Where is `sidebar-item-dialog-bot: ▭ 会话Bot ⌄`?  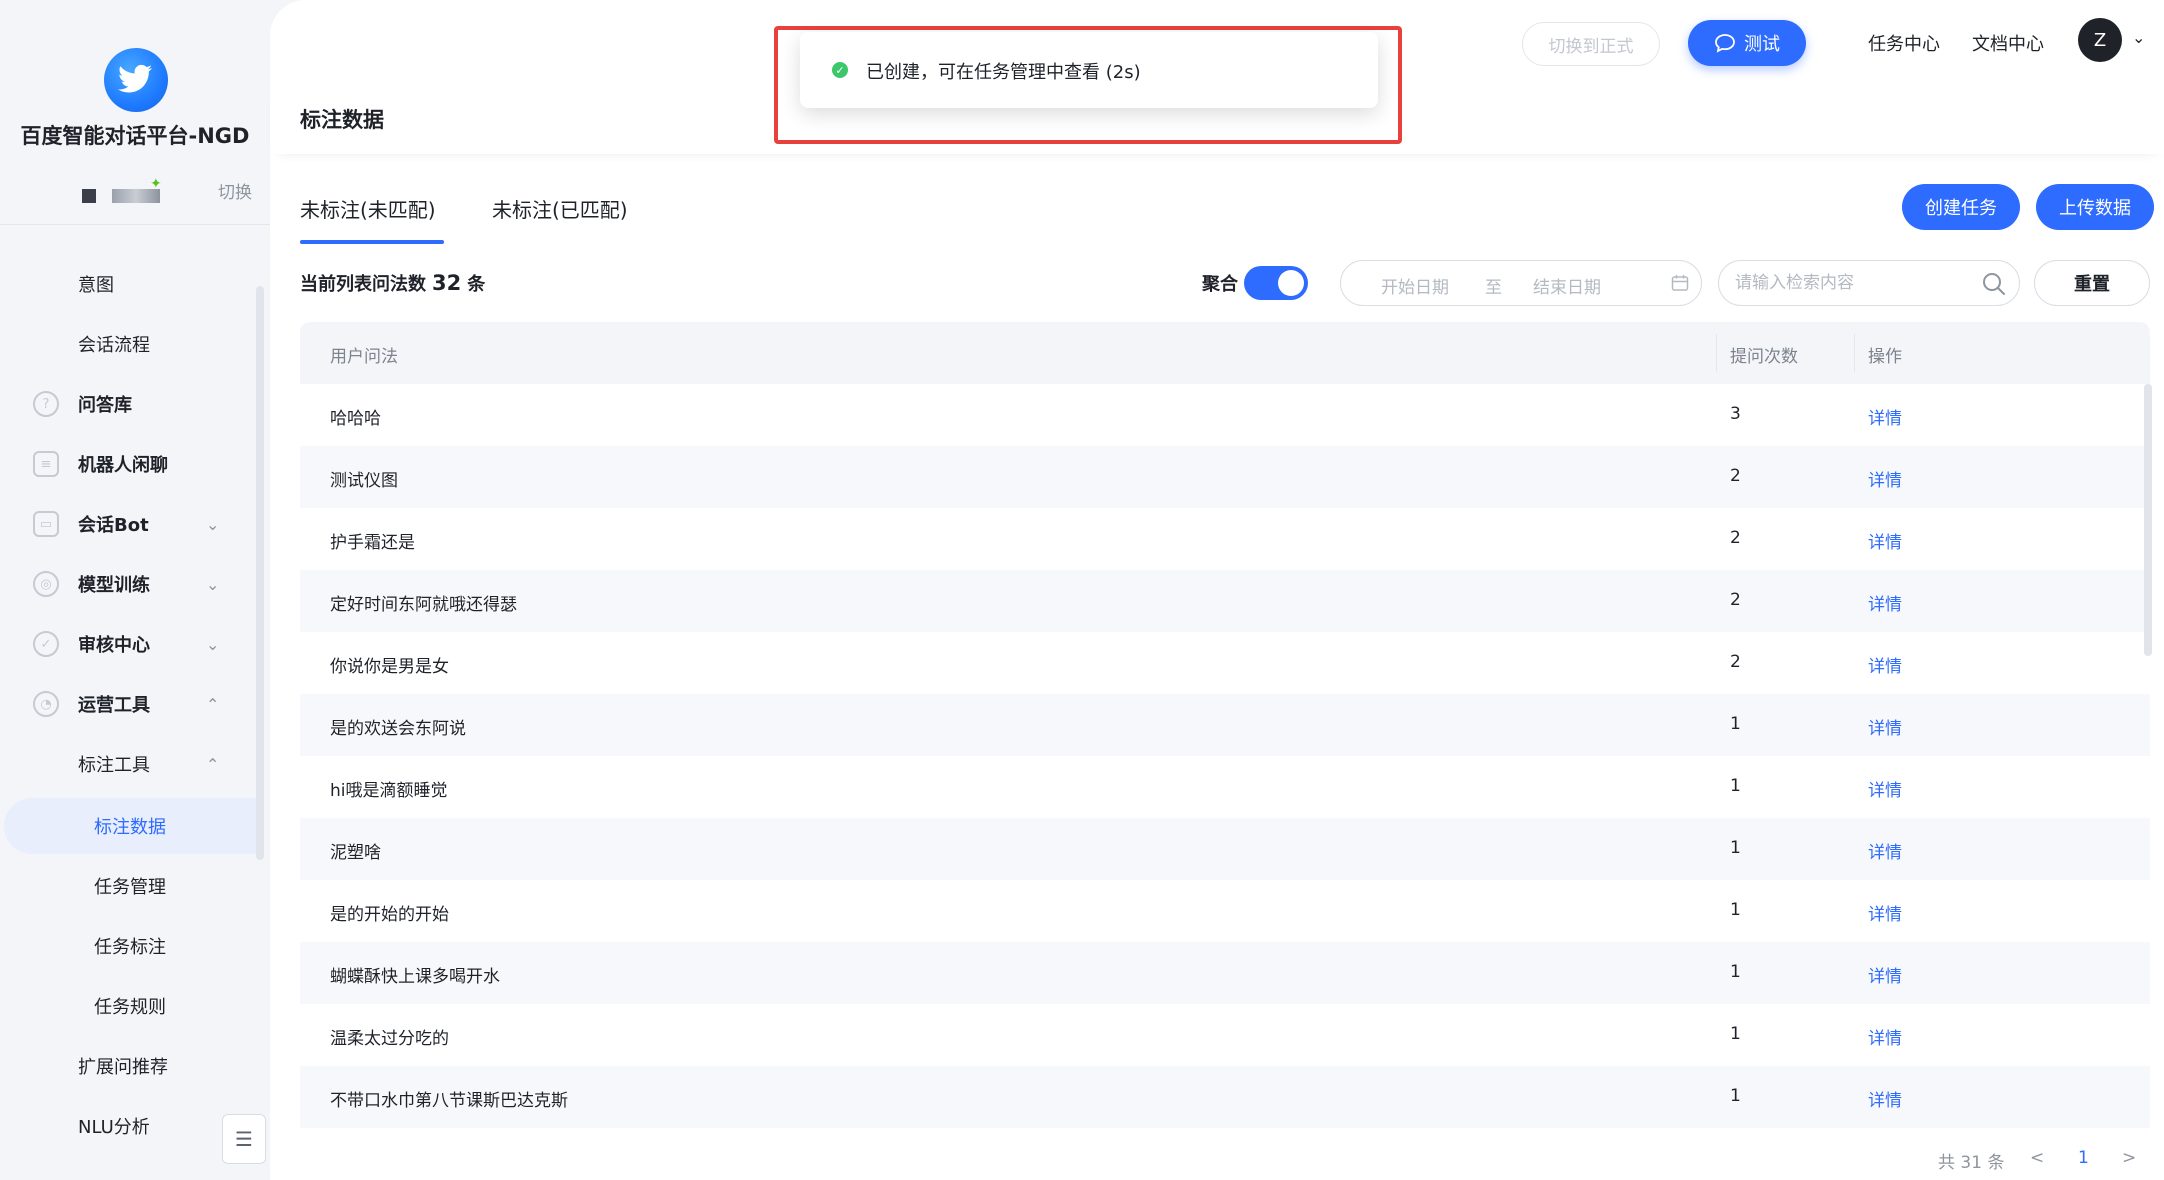 sidebar-item-dialog-bot: ▭ 会话Bot ⌄ is located at coordinates (130, 524).